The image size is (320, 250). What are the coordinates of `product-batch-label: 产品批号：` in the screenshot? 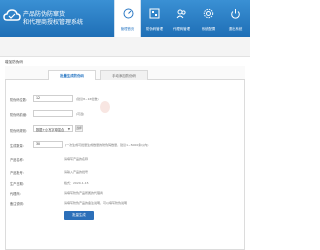 It's located at (18, 173).